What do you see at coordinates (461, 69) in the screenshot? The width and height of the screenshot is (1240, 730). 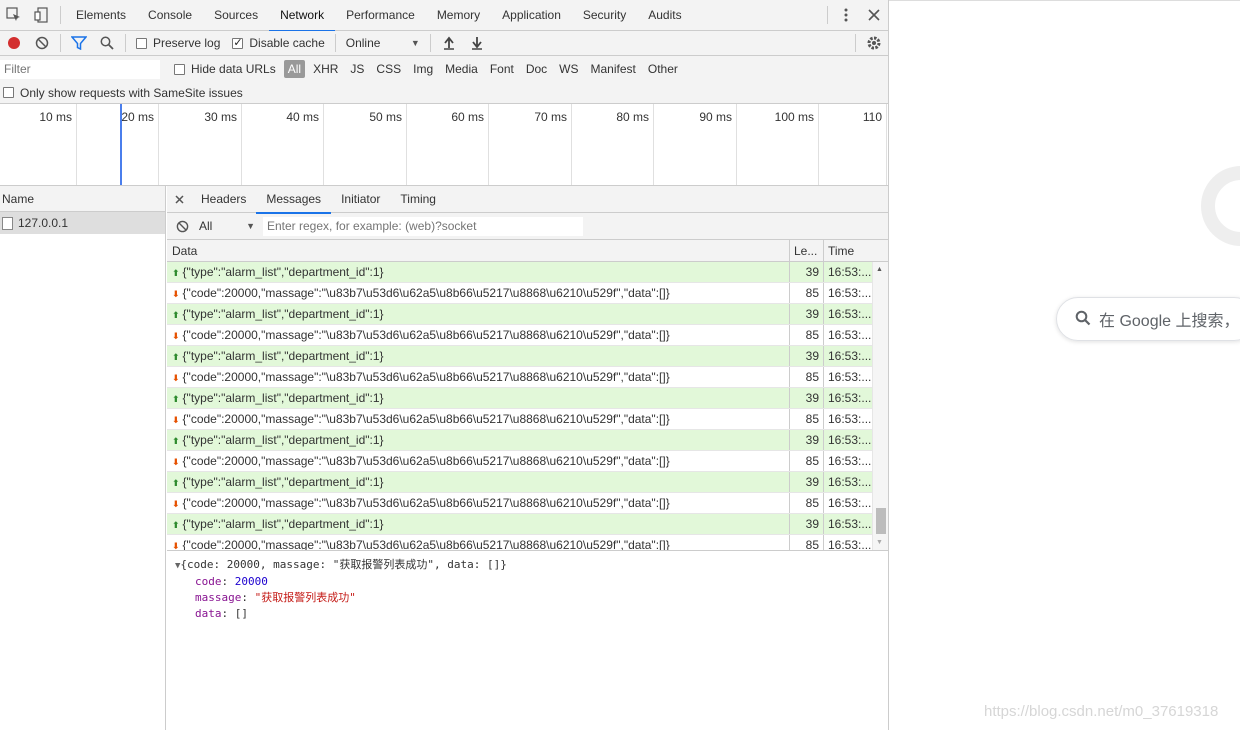 I see `filter-type-media: Media` at bounding box center [461, 69].